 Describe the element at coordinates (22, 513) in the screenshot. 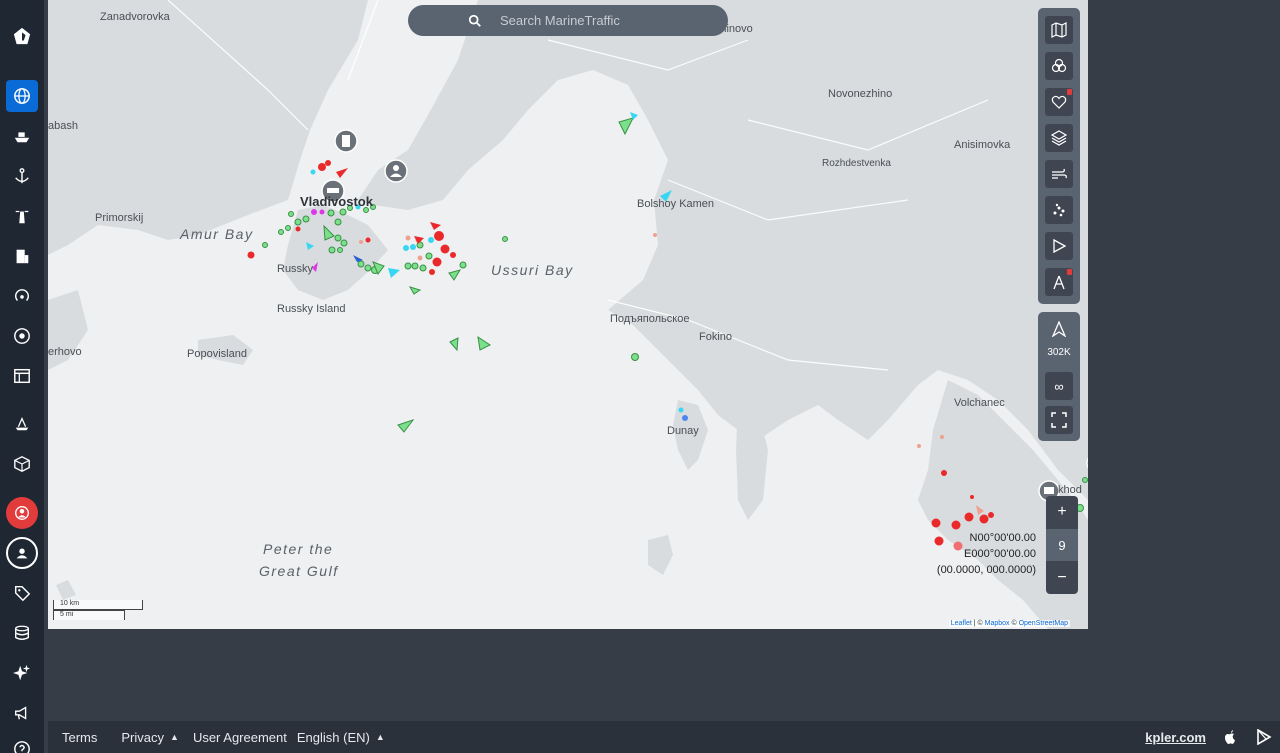

I see `account-icon` at that location.